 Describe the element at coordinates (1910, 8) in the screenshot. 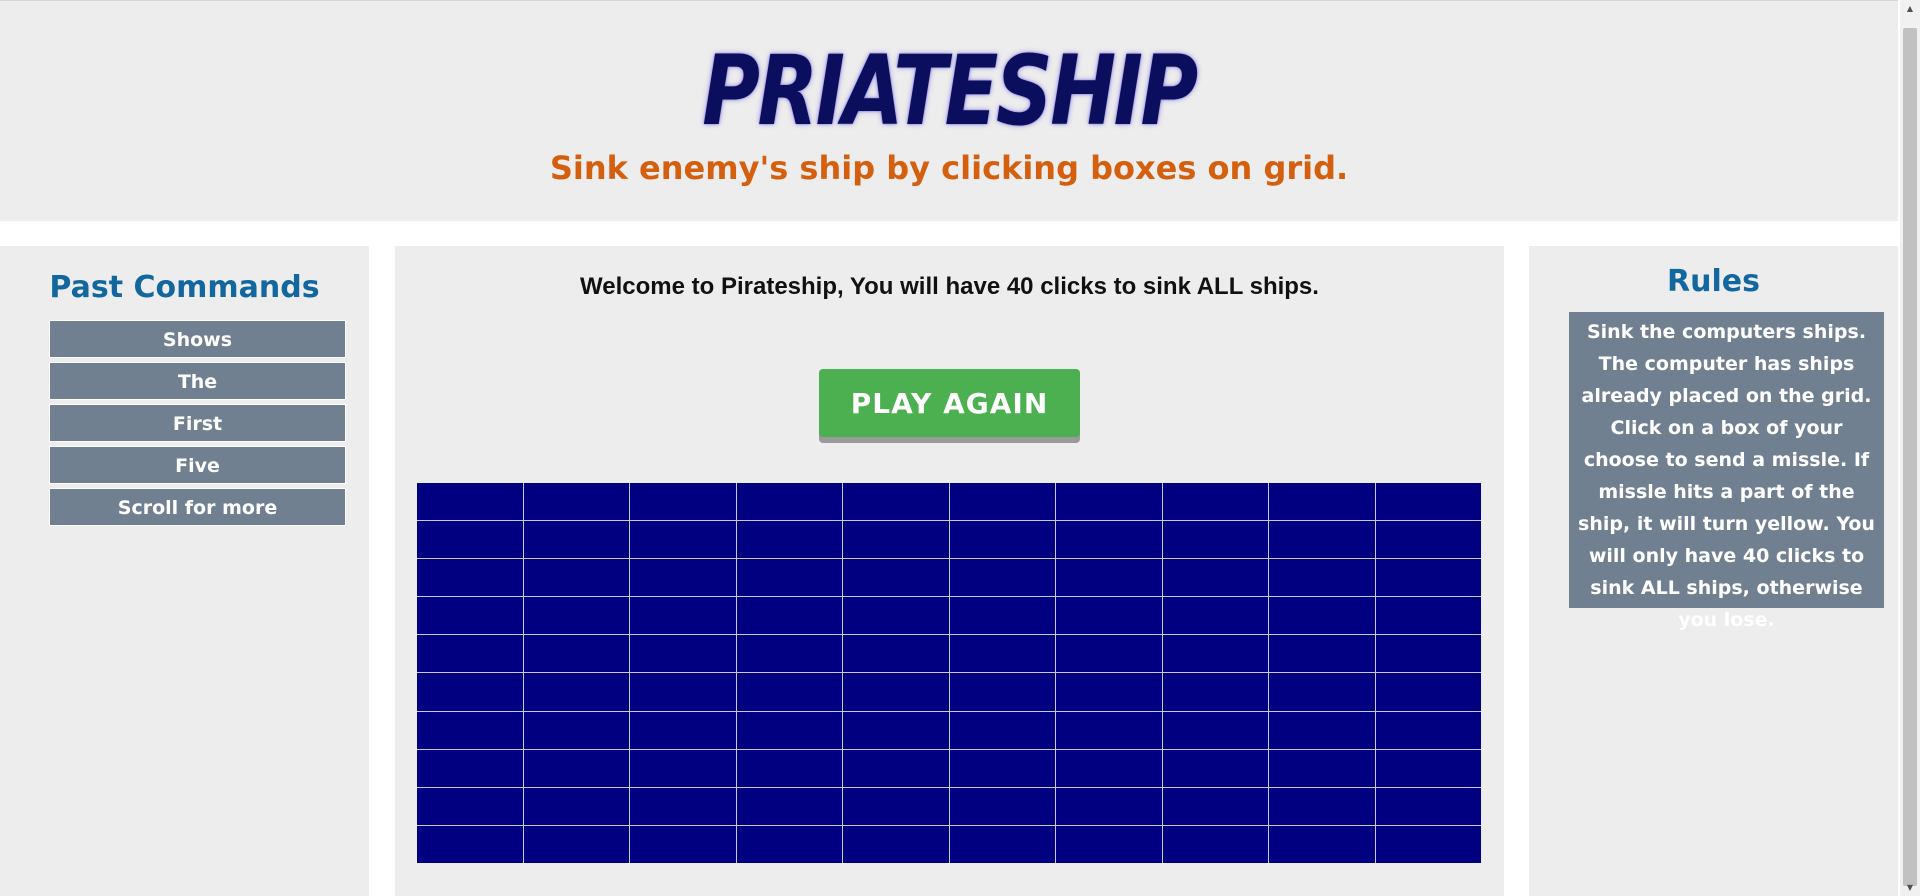

I see `scroll-up-arrow-icon: ▲` at that location.